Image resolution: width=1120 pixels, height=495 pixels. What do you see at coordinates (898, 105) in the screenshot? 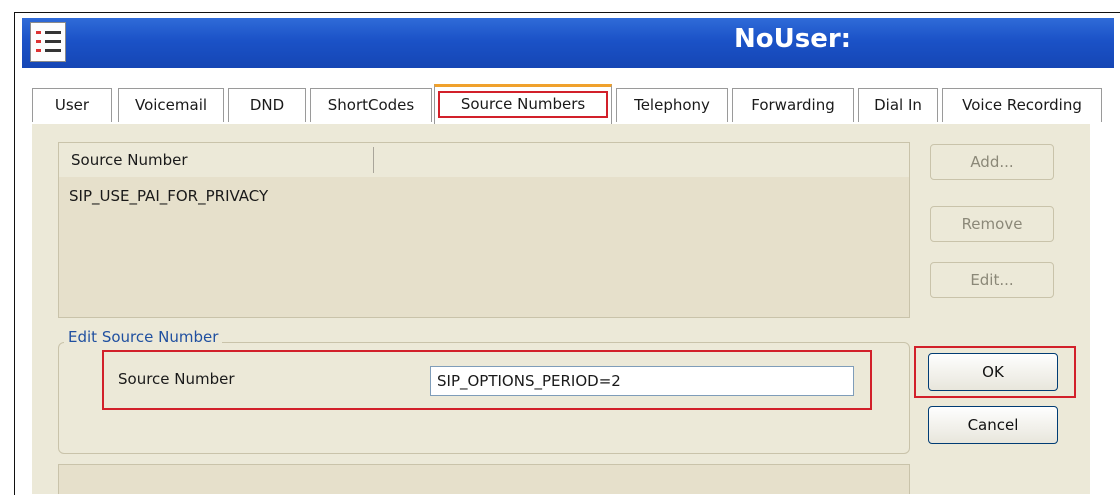
I see `tab-dial-in: Dial In` at bounding box center [898, 105].